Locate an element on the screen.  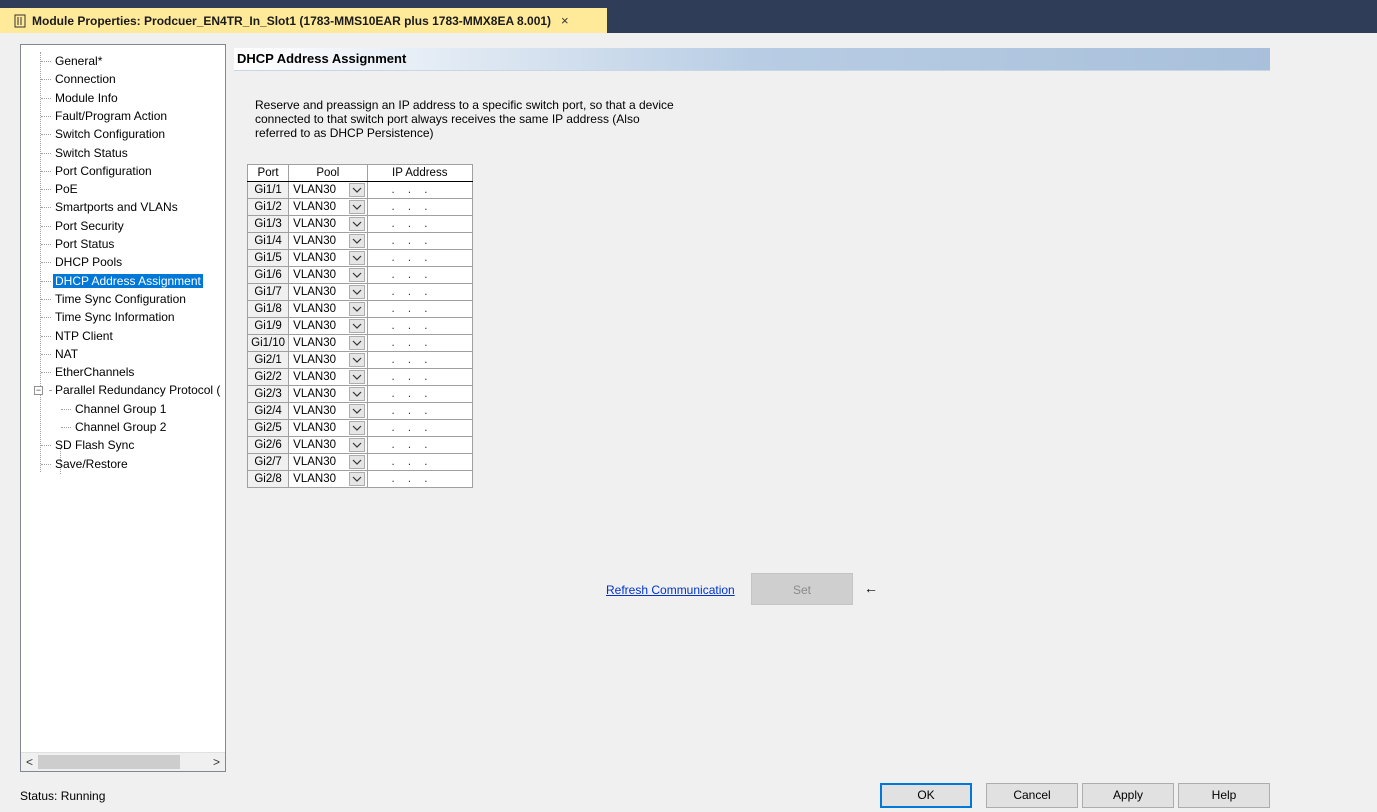
set-button: Set is located at coordinates (802, 589).